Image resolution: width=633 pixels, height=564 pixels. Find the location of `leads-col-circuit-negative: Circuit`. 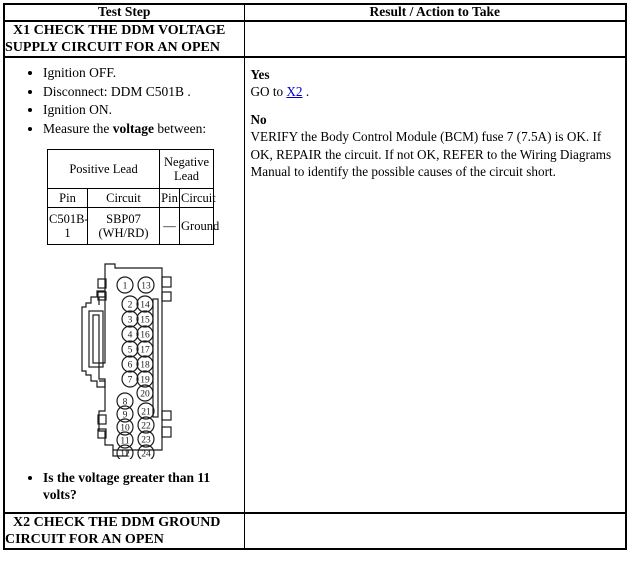

leads-col-circuit-negative: Circuit is located at coordinates (197, 198).